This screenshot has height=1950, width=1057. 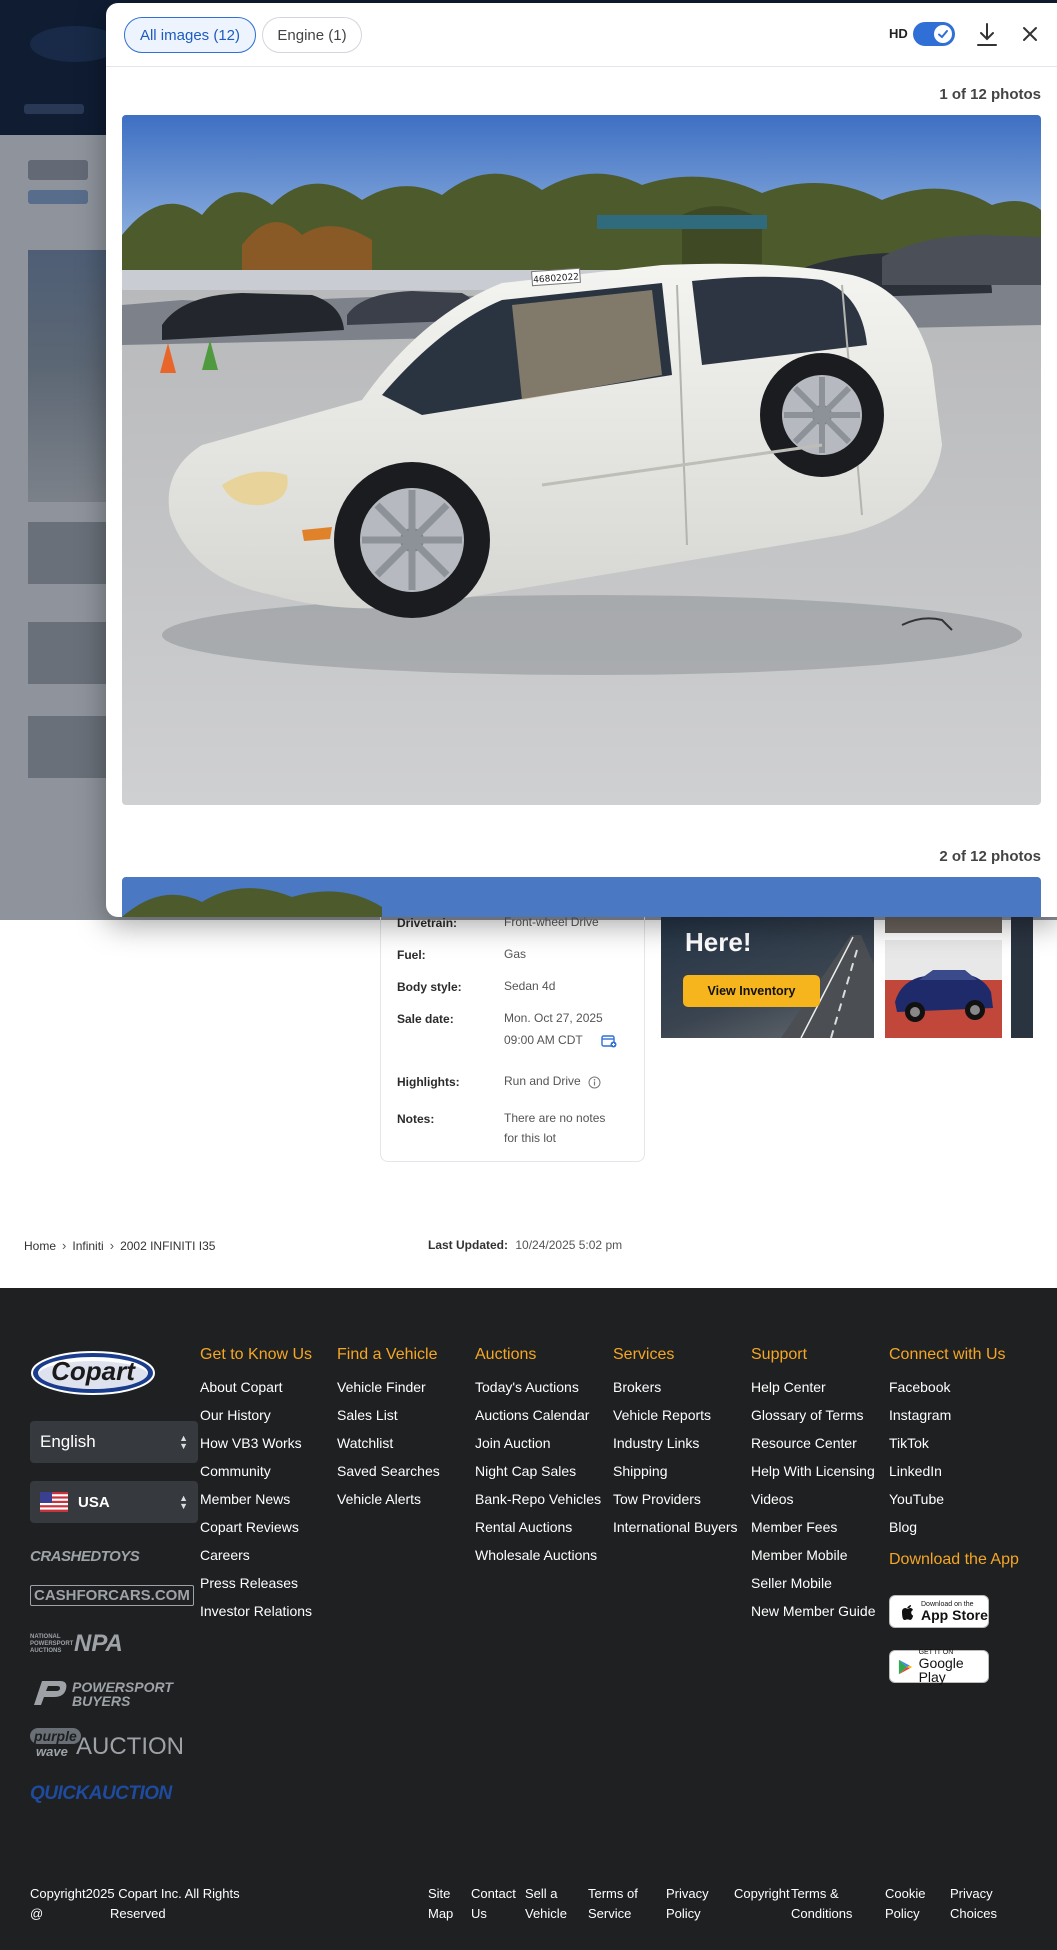 I want to click on detail-value: Mon. Oct 27, 2025, so click(x=553, y=1018).